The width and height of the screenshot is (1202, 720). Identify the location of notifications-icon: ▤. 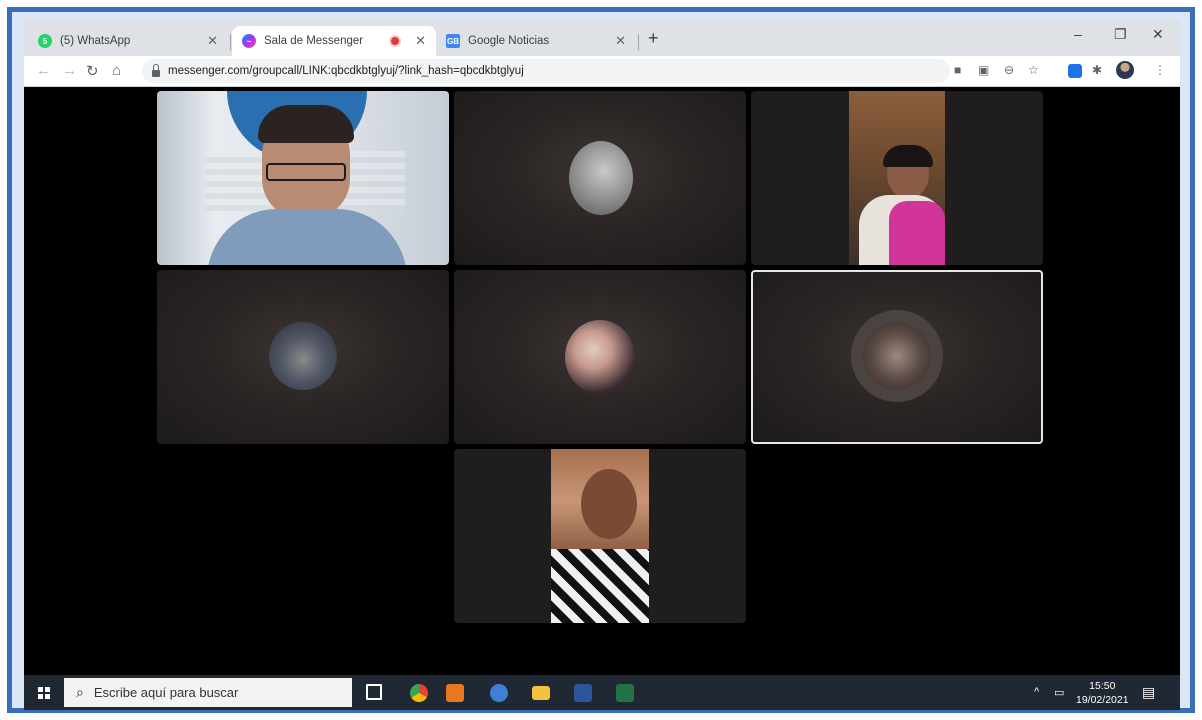
(1148, 692).